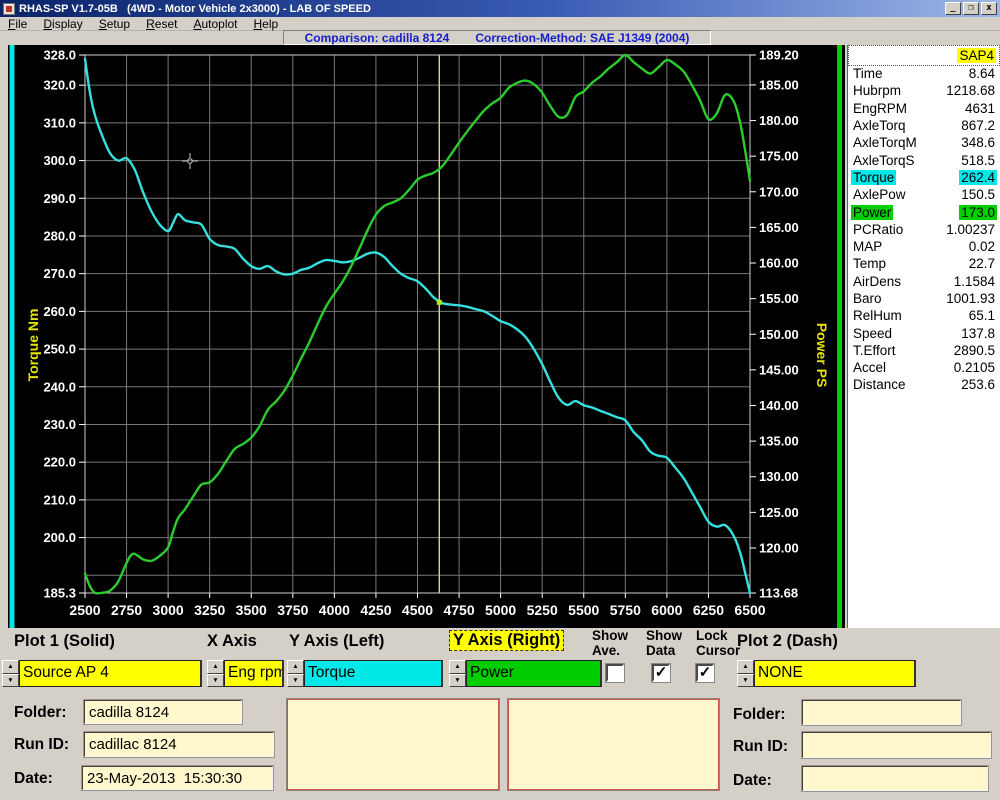  What do you see at coordinates (779, 298) in the screenshot?
I see `yright-tick-label: 155.00` at bounding box center [779, 298].